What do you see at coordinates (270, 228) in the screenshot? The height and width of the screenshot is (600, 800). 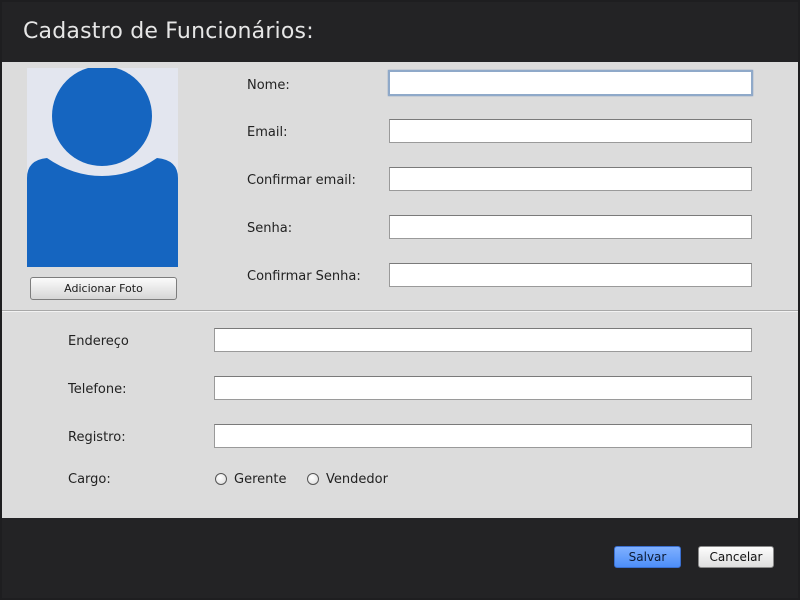 I see `password-label: Senha:` at bounding box center [270, 228].